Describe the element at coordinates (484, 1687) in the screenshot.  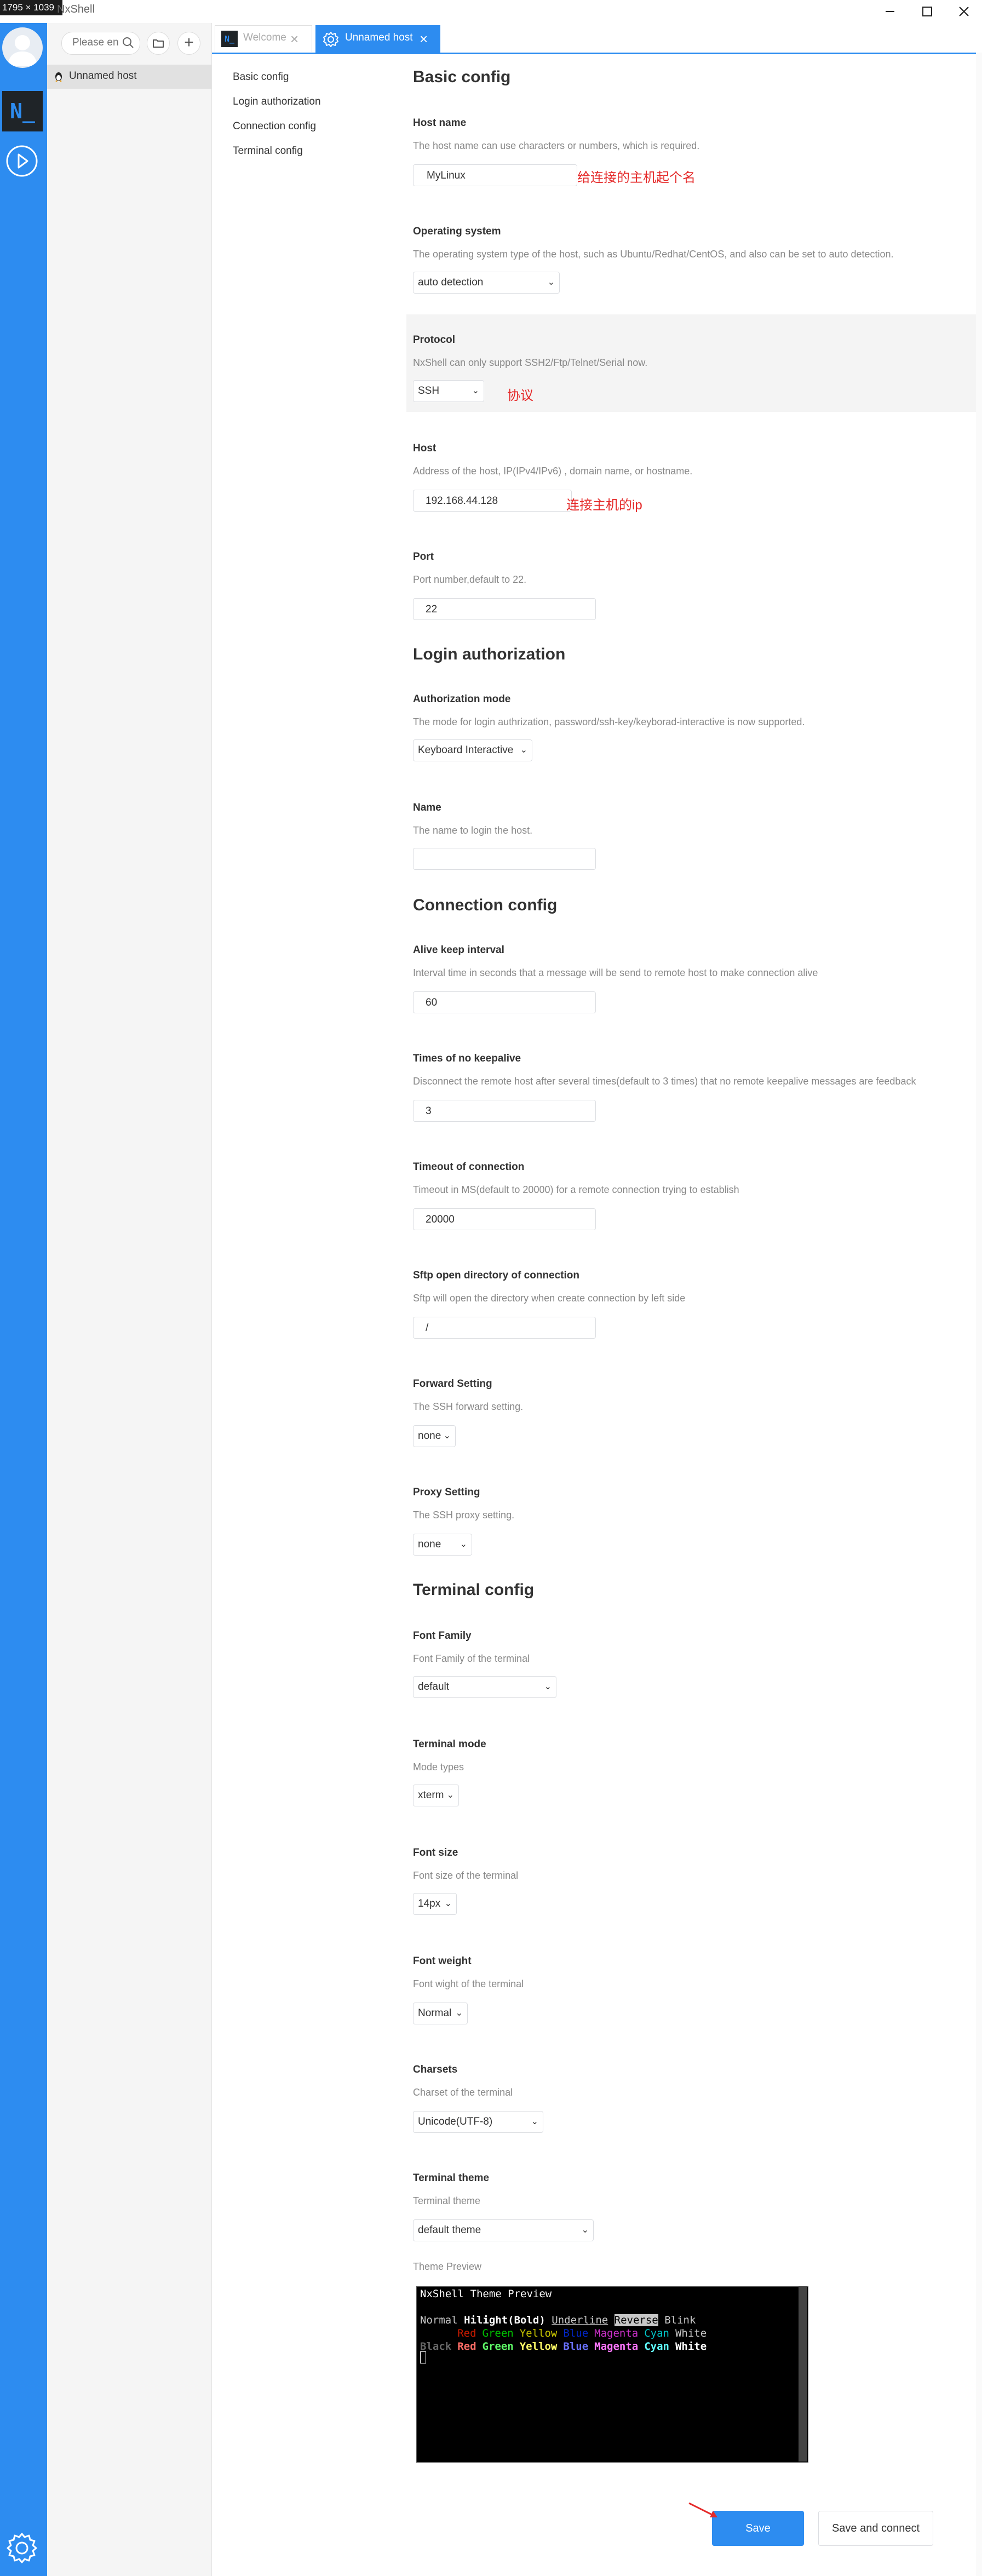
I see `font-family-select: default ⌄` at that location.